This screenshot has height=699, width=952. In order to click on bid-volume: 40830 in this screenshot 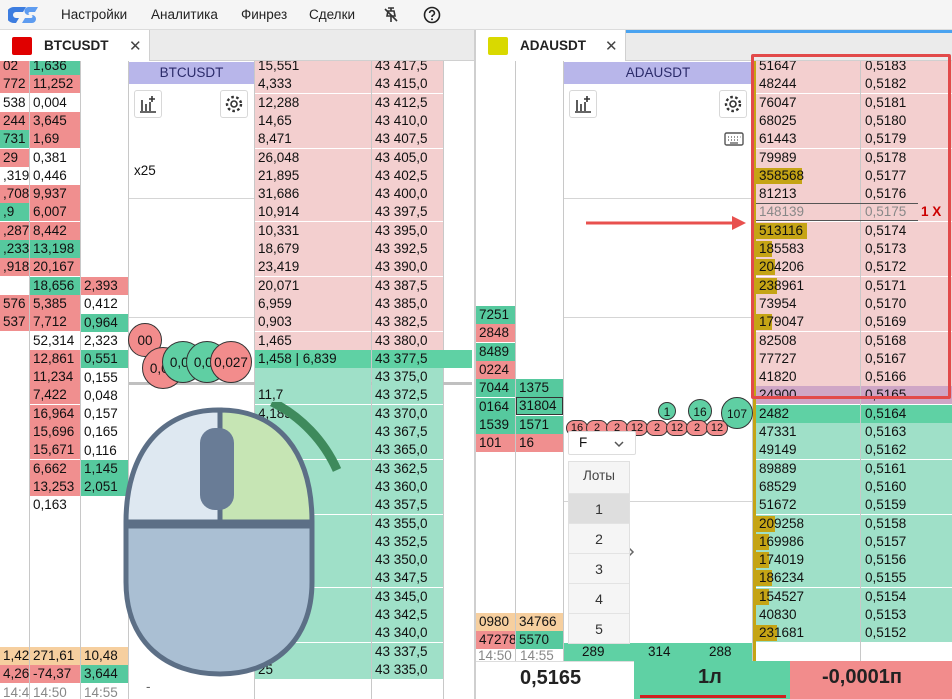, I will do `click(806, 615)`.